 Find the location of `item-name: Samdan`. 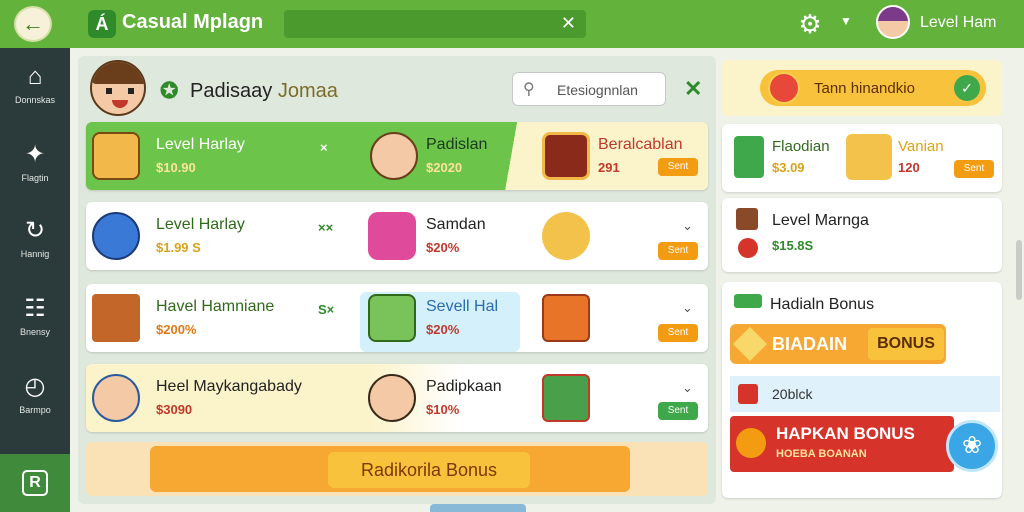

item-name: Samdan is located at coordinates (456, 224).